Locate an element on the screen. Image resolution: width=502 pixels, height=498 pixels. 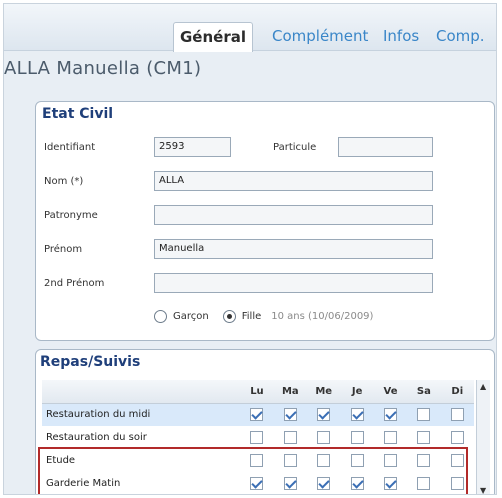
tab-bar: Général Complément Infos Comp. is located at coordinates (250, 28).